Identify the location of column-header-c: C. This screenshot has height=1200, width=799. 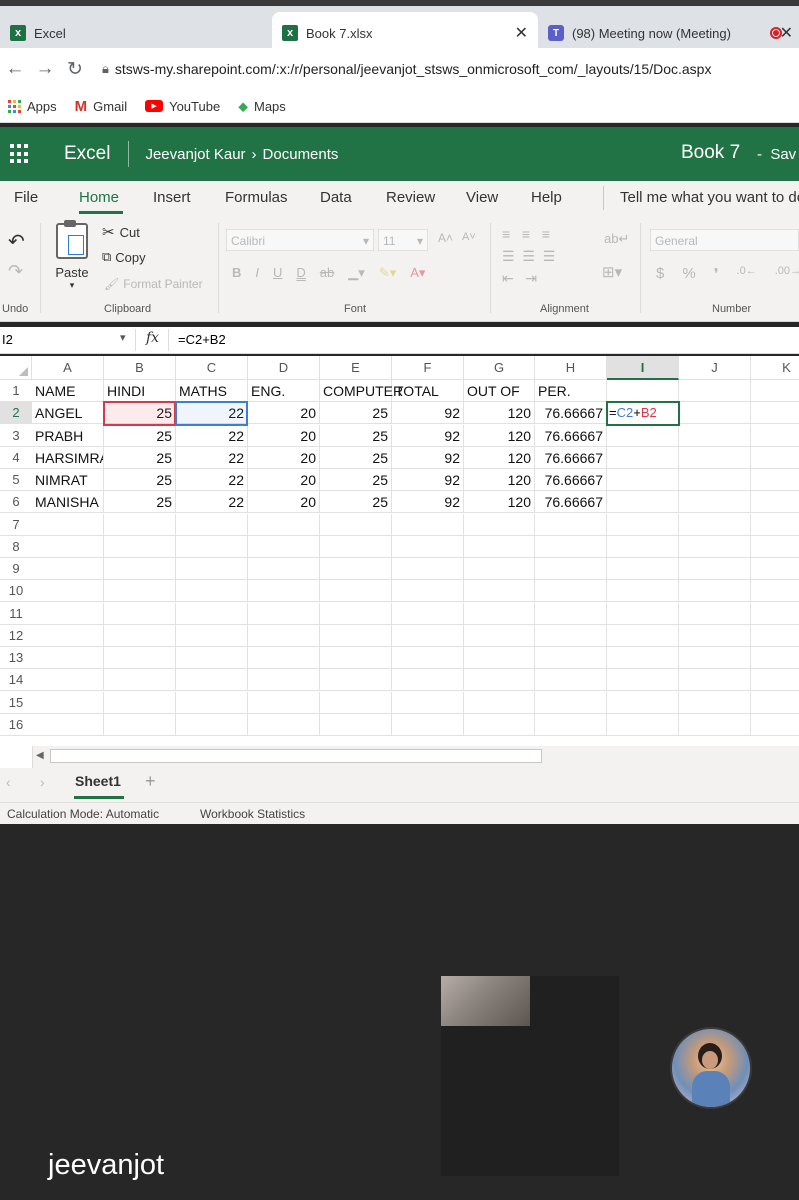
(212, 368).